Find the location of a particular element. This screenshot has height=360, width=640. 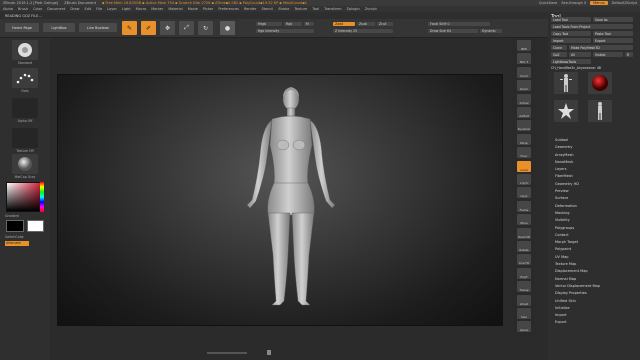

lightbox-button: LightBox is located at coordinates (59, 27).